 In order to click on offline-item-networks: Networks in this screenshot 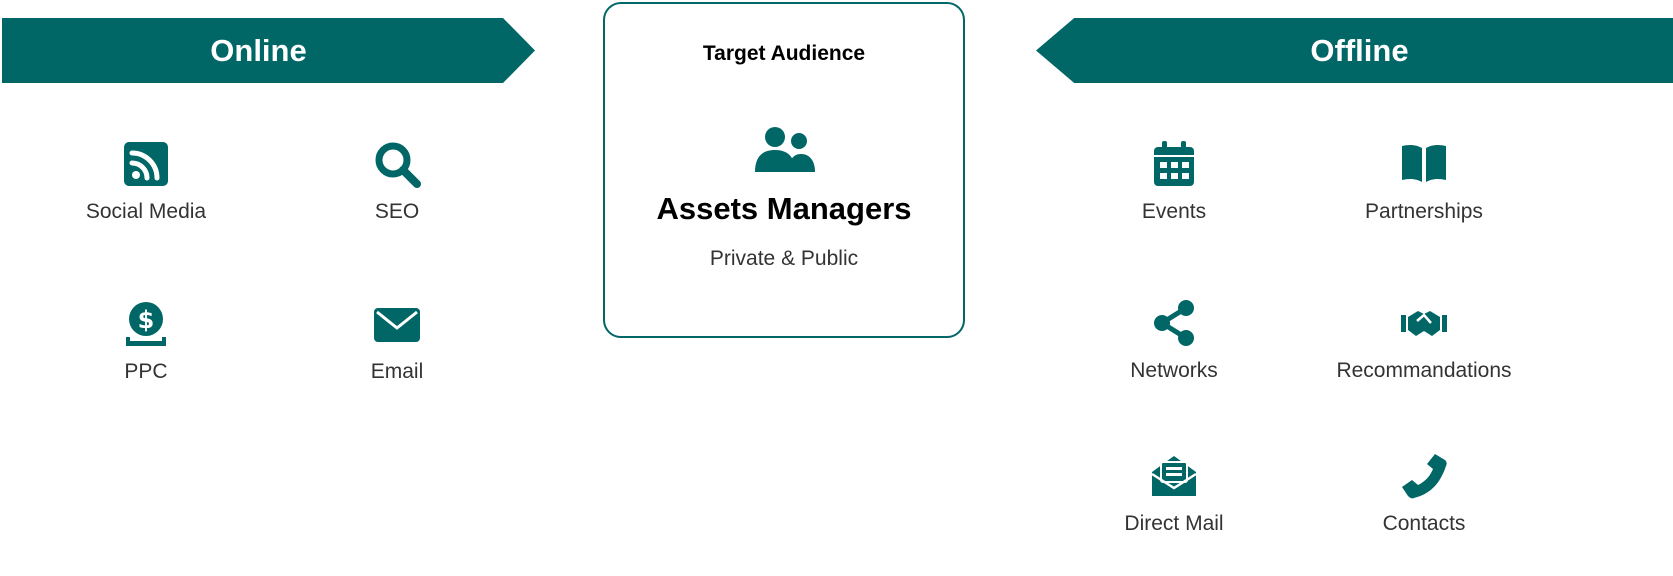, I will do `click(1174, 341)`.